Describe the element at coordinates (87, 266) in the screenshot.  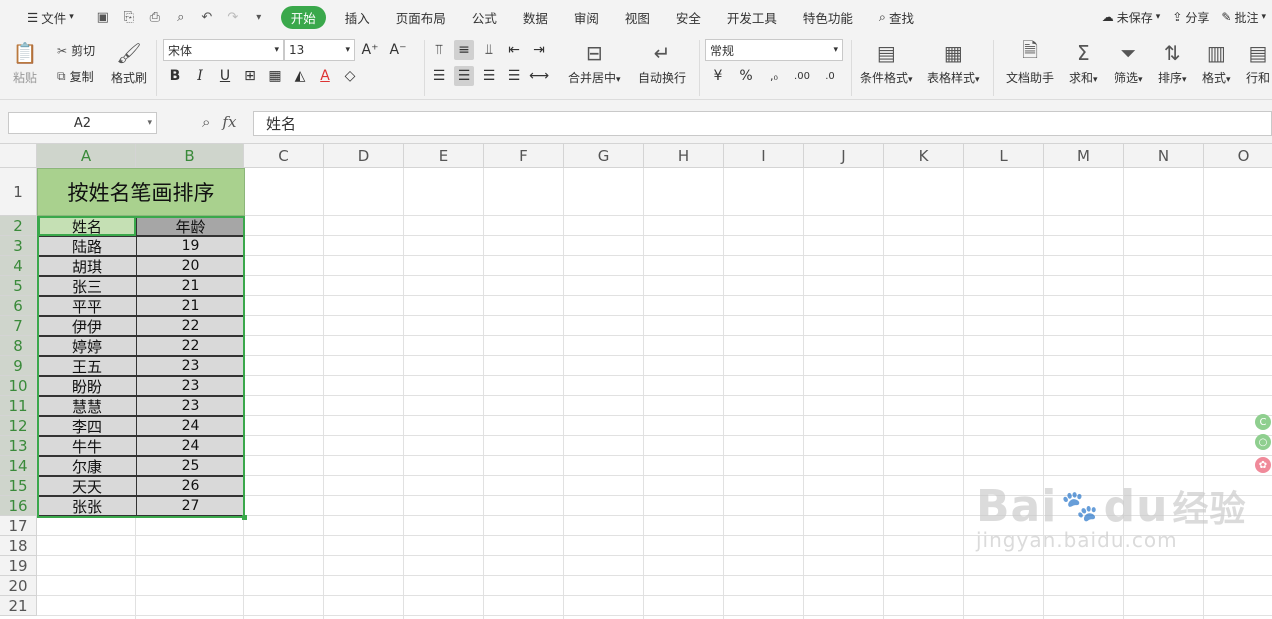
I see `name-cell: 胡琪` at that location.